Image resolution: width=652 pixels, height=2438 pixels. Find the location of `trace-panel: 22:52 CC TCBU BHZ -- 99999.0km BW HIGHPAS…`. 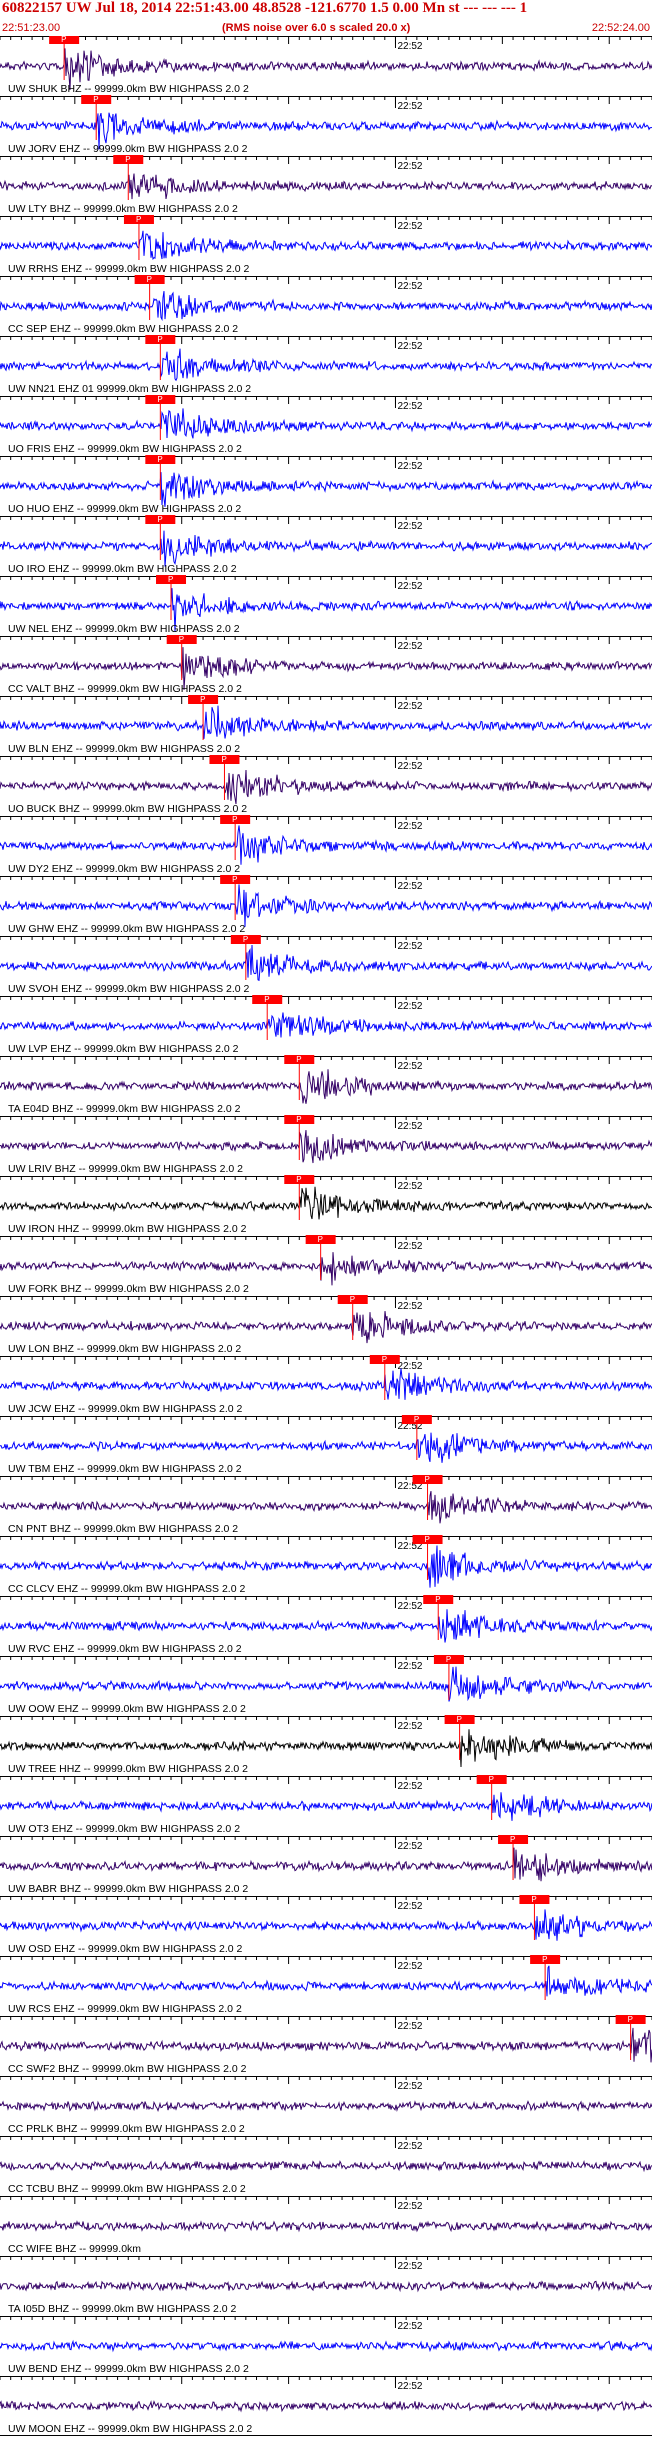

trace-panel: 22:52 CC TCBU BHZ -- 99999.0km BW HIGHPAS… is located at coordinates (326, 2165).